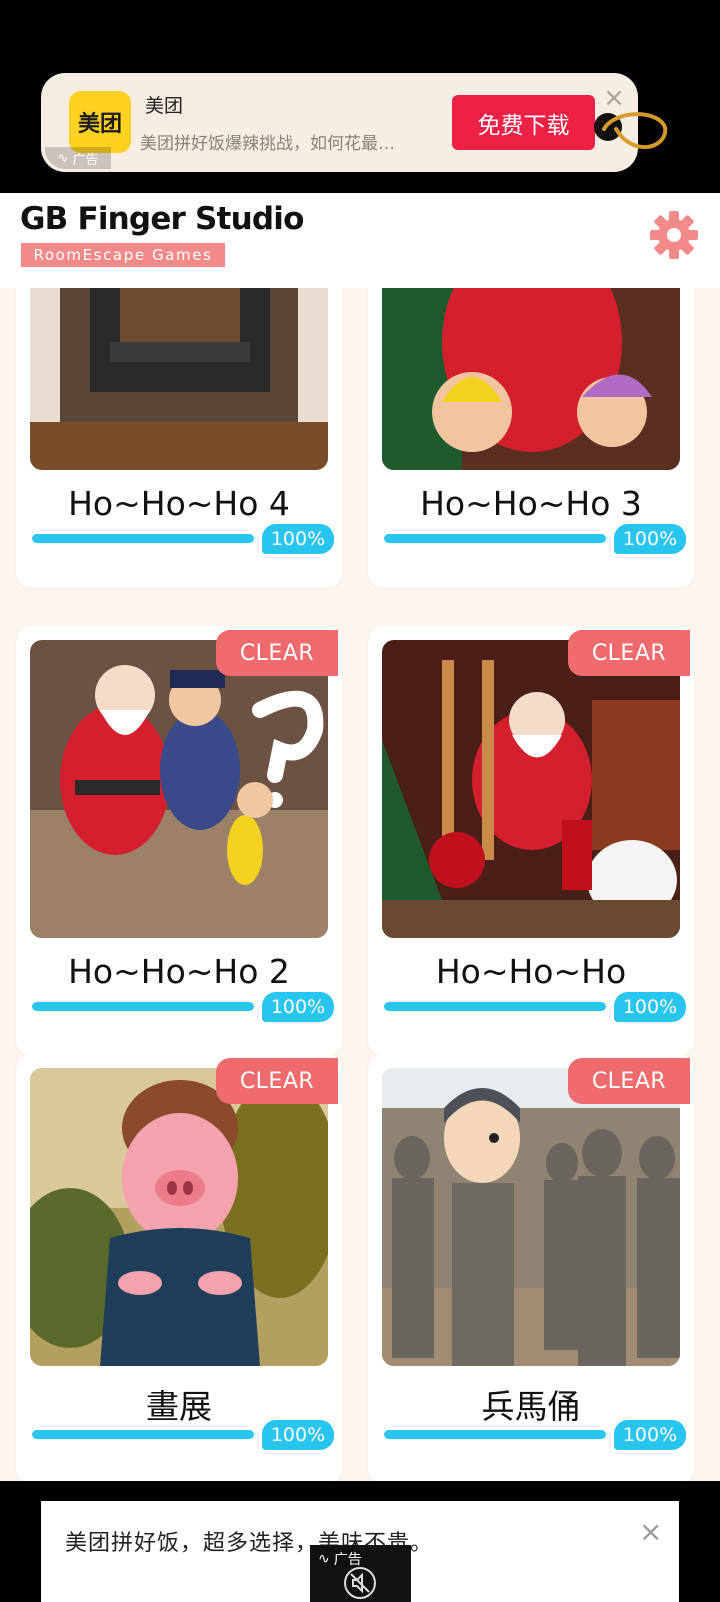 This screenshot has width=720, height=1602. What do you see at coordinates (523, 122) in the screenshot?
I see `ad-download-button: 免费下载` at bounding box center [523, 122].